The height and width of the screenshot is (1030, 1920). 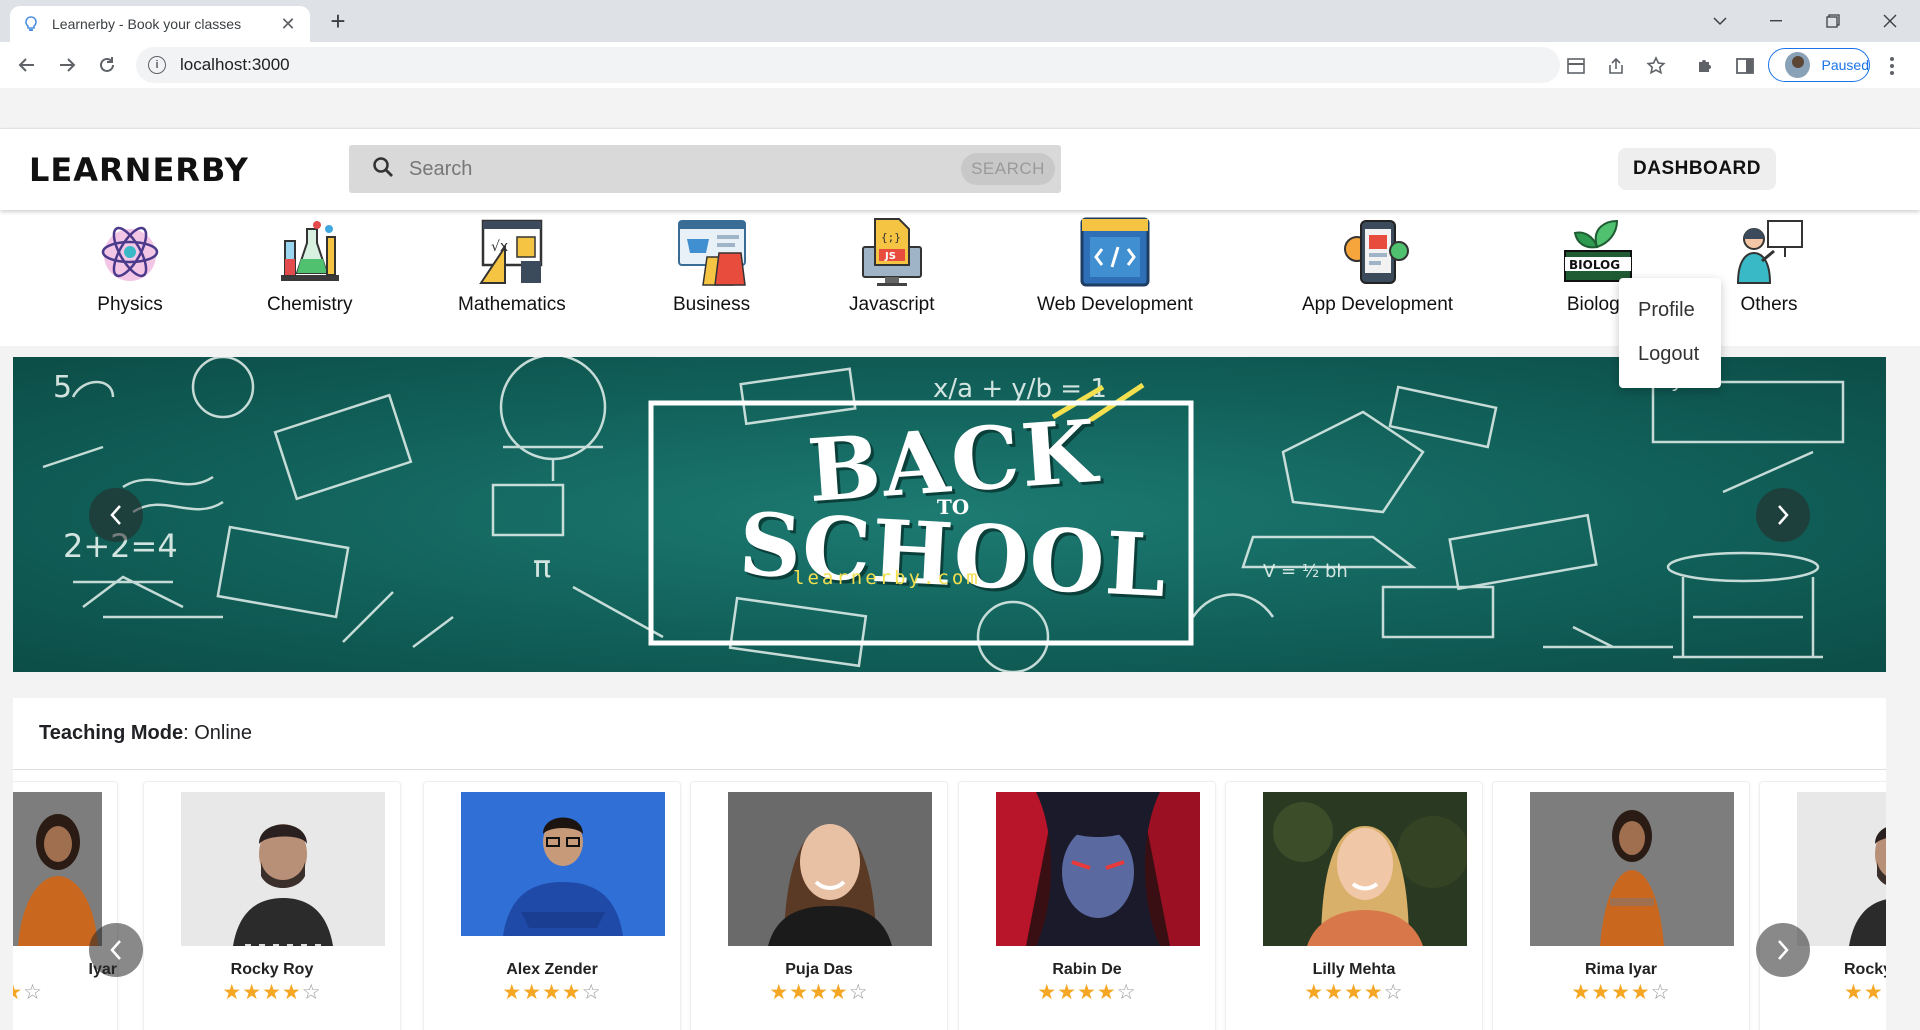 I want to click on atom-icon, so click(x=130, y=252).